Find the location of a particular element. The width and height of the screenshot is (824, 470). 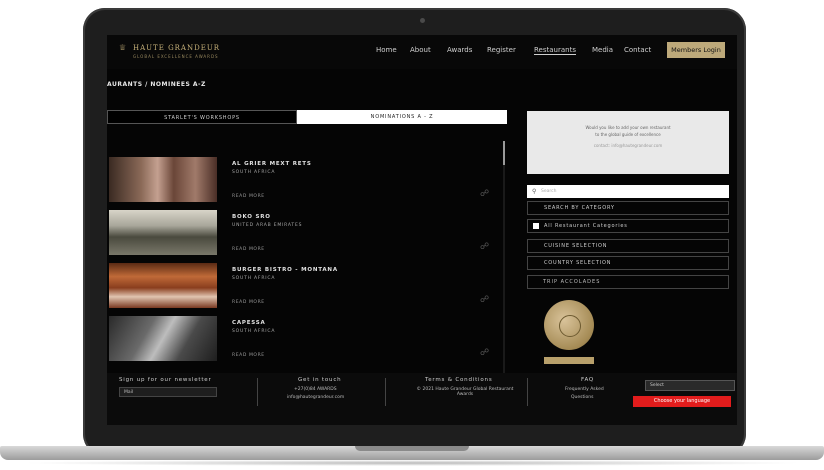

tab-nominations: NOMINATIONS A - Z is located at coordinates (402, 117).